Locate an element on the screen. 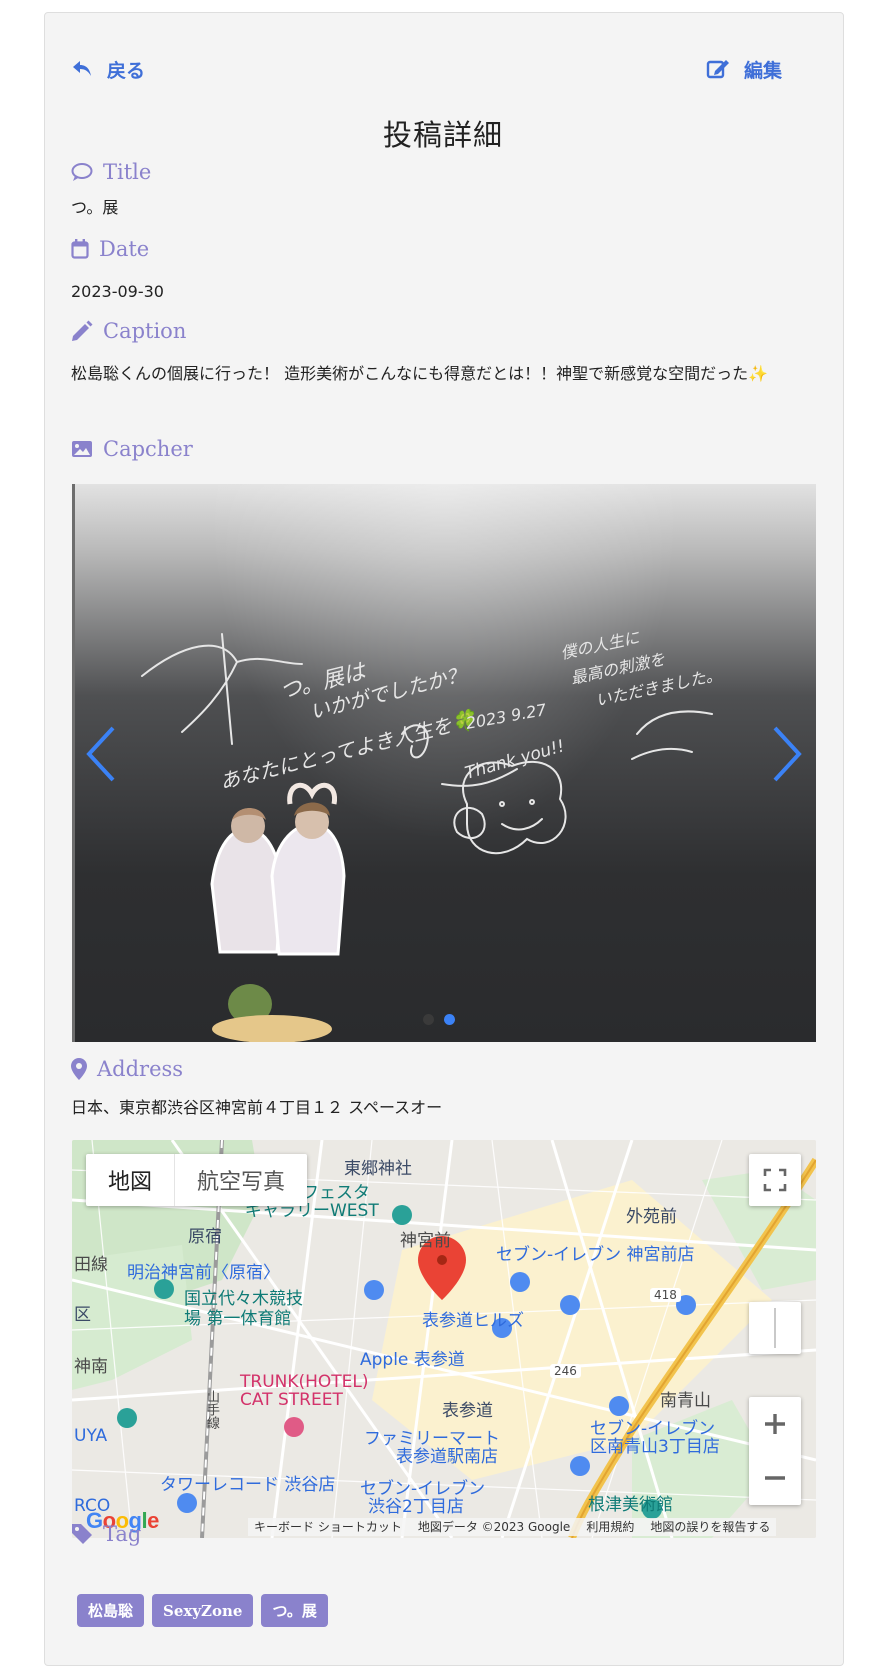 This screenshot has width=886, height=1672. street-view-pegman is located at coordinates (775, 1328).